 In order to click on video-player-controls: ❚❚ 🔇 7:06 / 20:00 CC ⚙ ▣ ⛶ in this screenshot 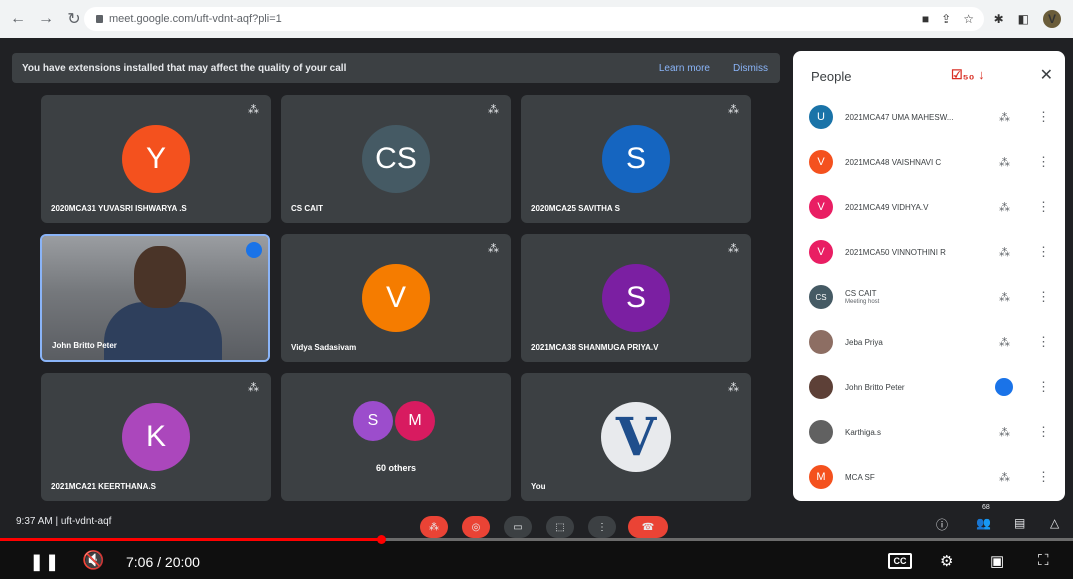, I will do `click(536, 557)`.